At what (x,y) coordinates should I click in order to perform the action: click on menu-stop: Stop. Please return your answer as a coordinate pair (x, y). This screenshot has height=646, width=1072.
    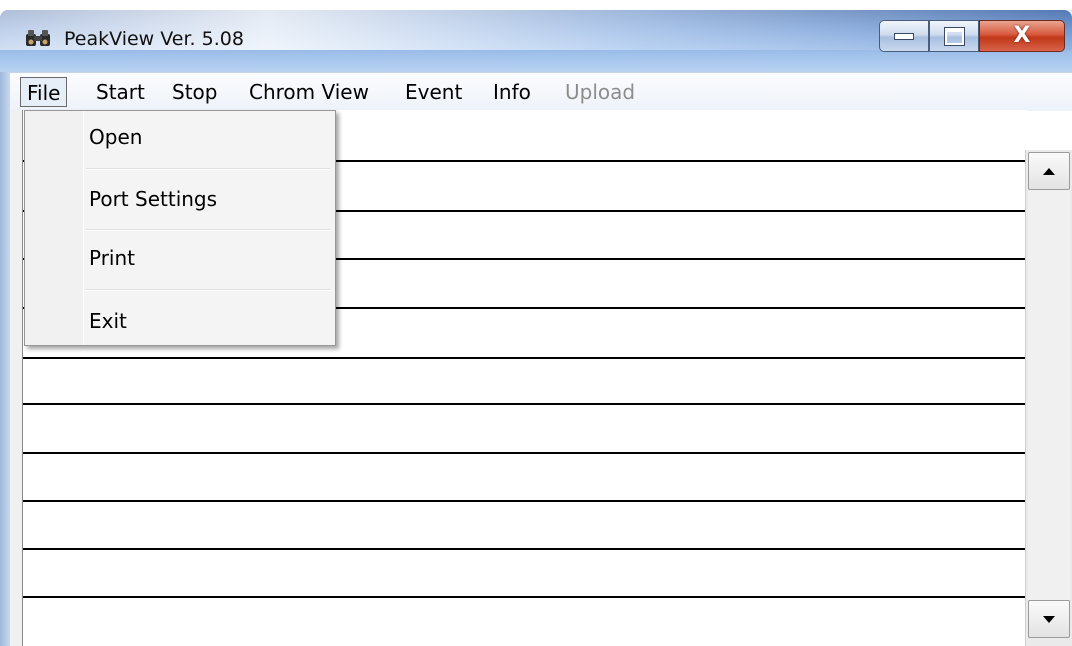
    Looking at the image, I should click on (194, 92).